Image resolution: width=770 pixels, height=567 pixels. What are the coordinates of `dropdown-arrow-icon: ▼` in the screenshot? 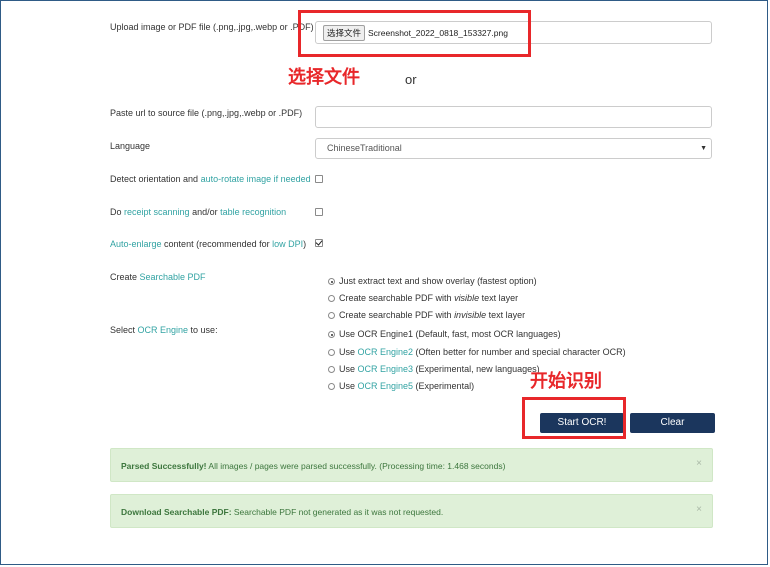 It's located at (703, 148).